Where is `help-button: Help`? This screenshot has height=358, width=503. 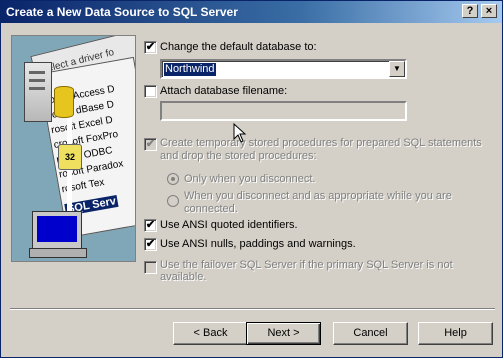
help-button: Help is located at coordinates (455, 333).